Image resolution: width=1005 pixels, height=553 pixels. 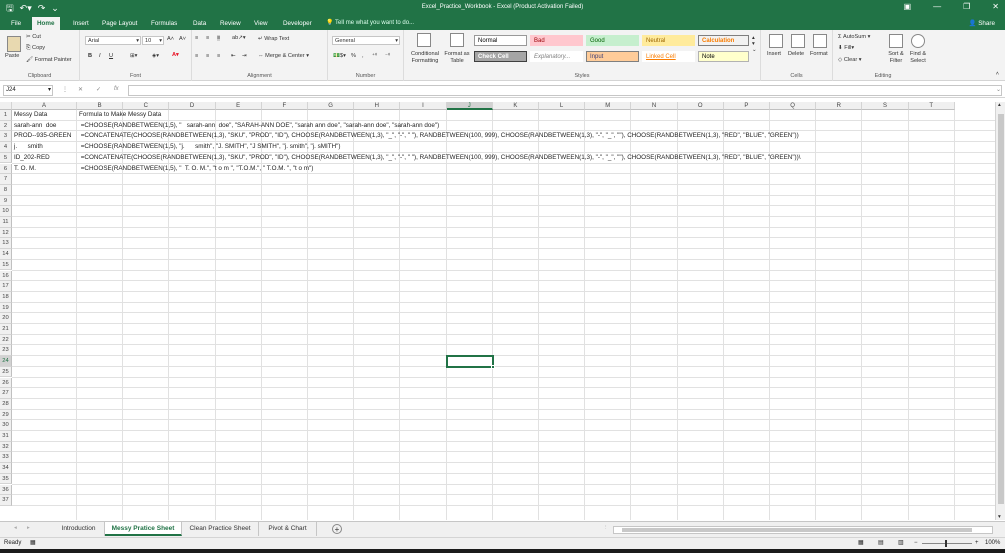 What do you see at coordinates (15, 528) in the screenshot?
I see `prev-sheet-icon: ◂` at bounding box center [15, 528].